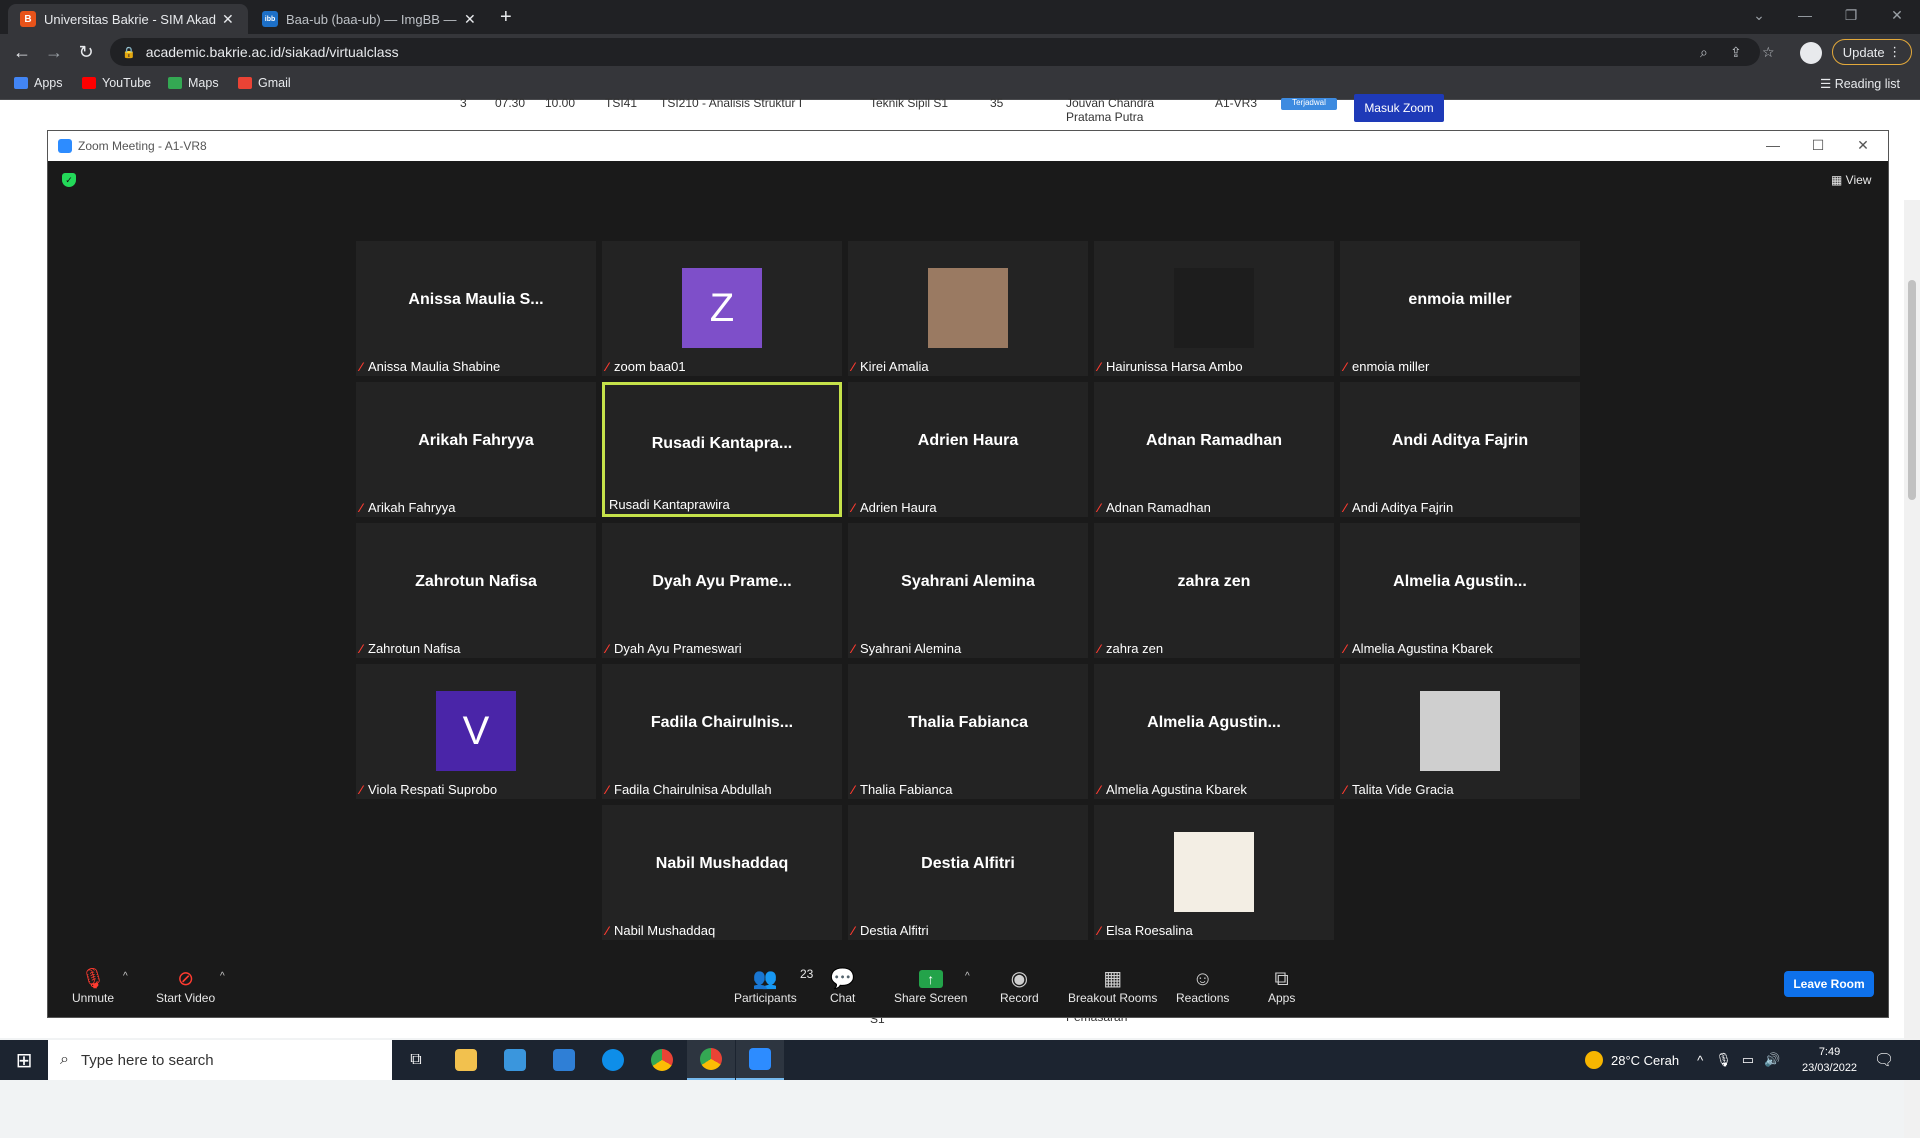 The image size is (1920, 1138). Describe the element at coordinates (1773, 145) in the screenshot. I see `zoom-minimize-button: —` at that location.